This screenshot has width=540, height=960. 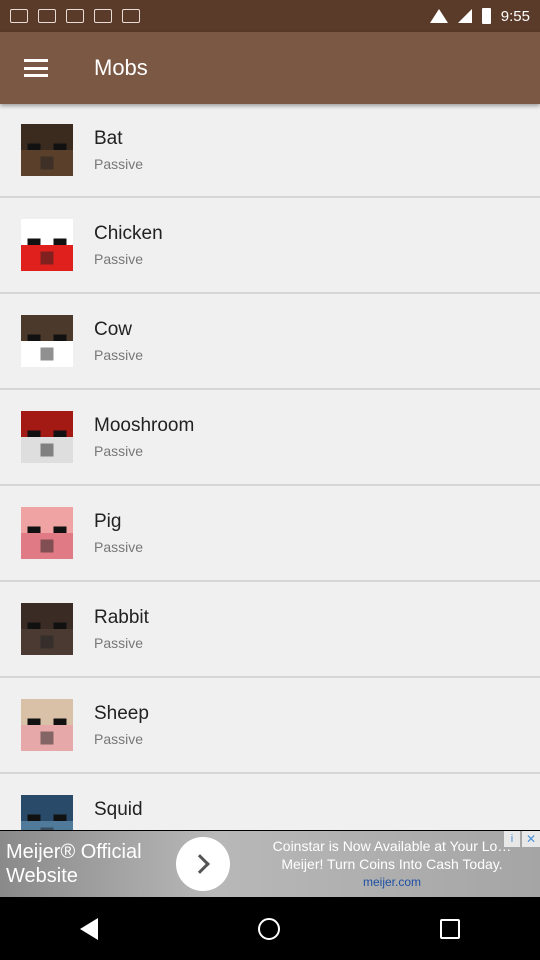 What do you see at coordinates (118, 533) in the screenshot?
I see `mob-text: Pig Passive` at bounding box center [118, 533].